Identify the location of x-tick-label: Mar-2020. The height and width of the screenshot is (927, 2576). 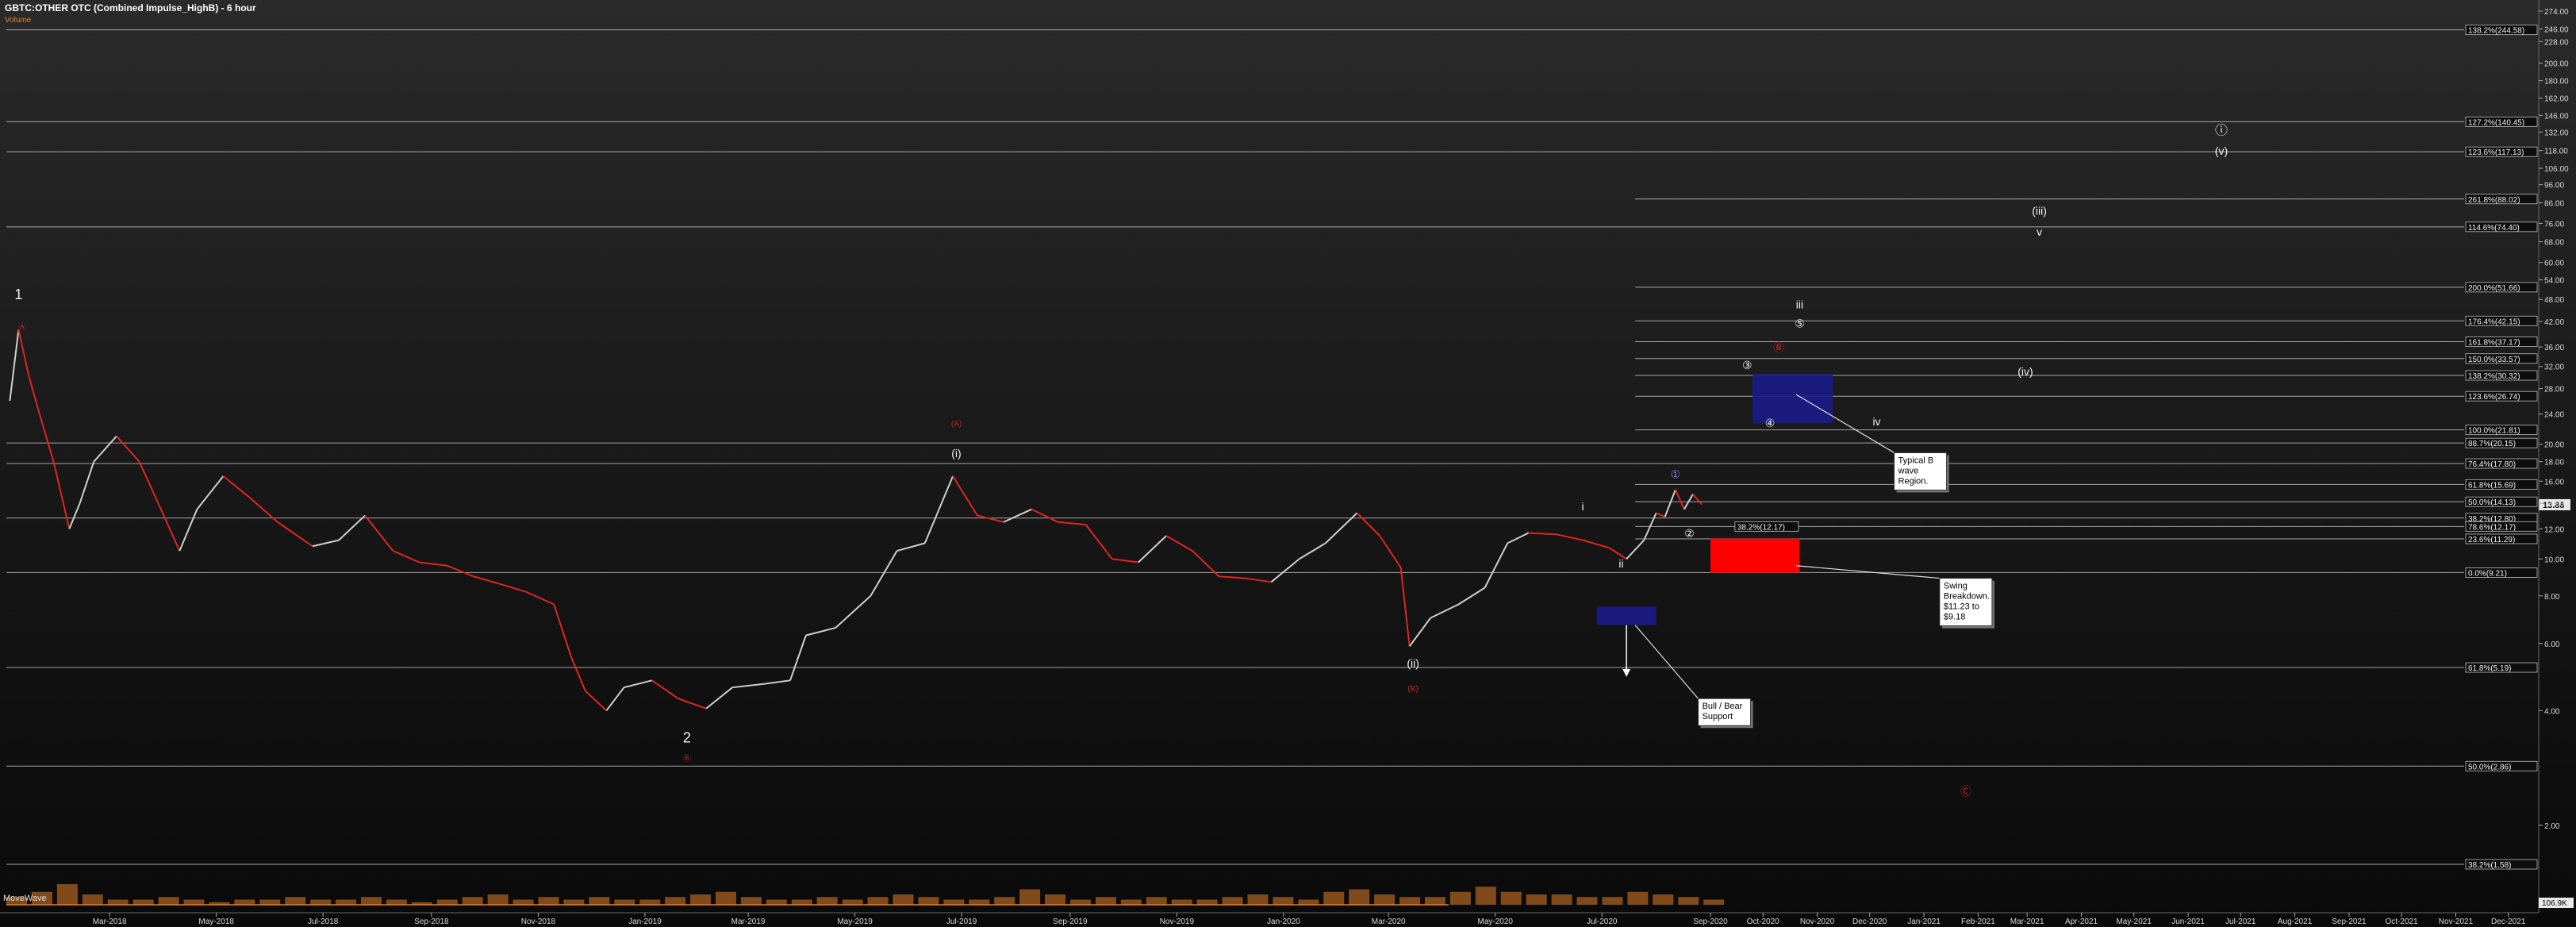
(1389, 921).